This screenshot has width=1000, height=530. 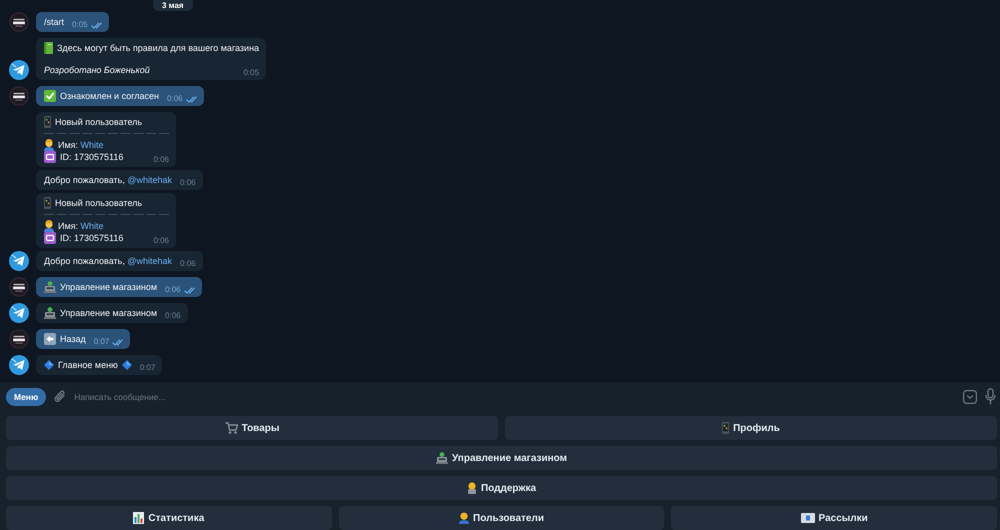 I want to click on message-text: /start, so click(x=54, y=22).